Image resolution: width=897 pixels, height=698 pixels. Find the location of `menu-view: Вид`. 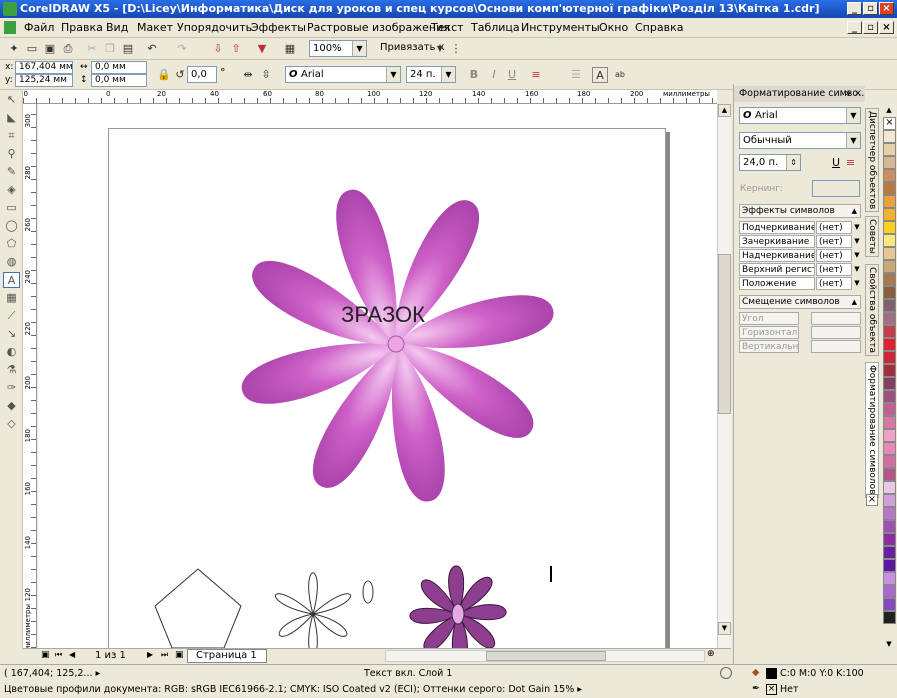

menu-view: Вид is located at coordinates (117, 27).